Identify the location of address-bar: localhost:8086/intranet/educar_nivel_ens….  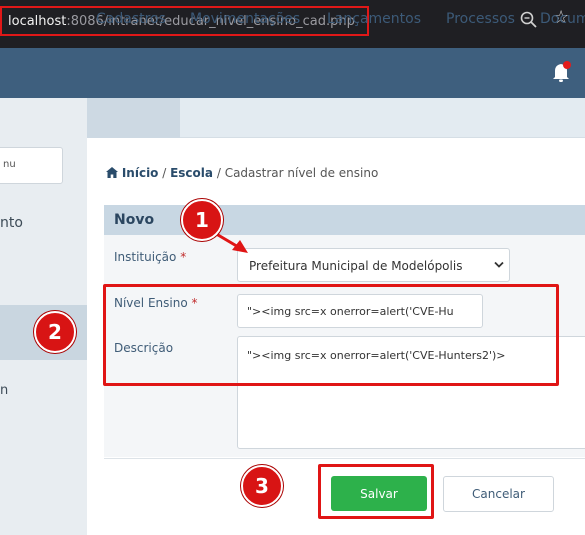
(184, 21).